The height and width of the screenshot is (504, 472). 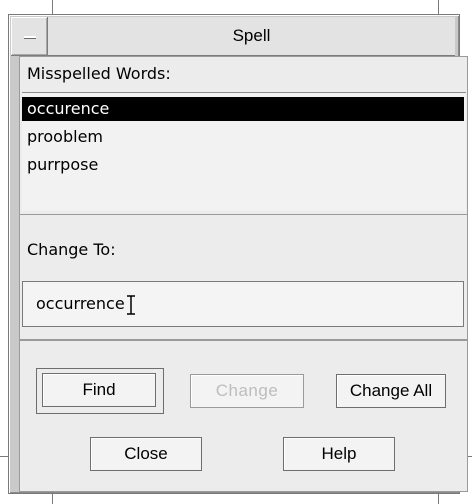 What do you see at coordinates (243, 165) in the screenshot?
I see `list-item: purrpose` at bounding box center [243, 165].